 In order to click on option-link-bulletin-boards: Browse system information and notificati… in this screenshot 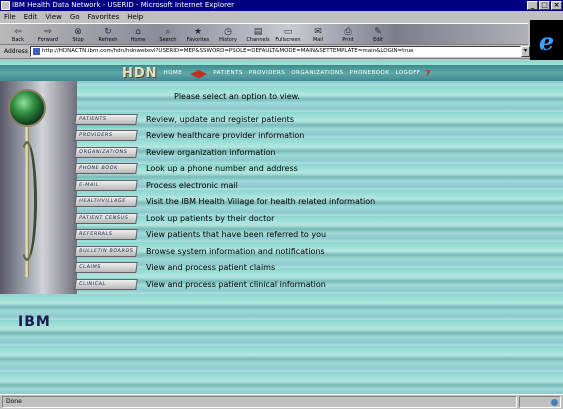, I will do `click(235, 251)`.